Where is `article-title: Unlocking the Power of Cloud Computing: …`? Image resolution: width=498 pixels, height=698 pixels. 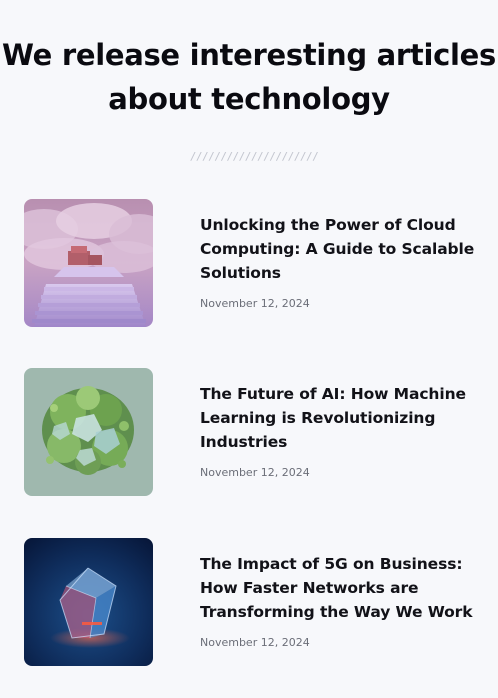
article-title: Unlocking the Power of Cloud Computing: … is located at coordinates (343, 249).